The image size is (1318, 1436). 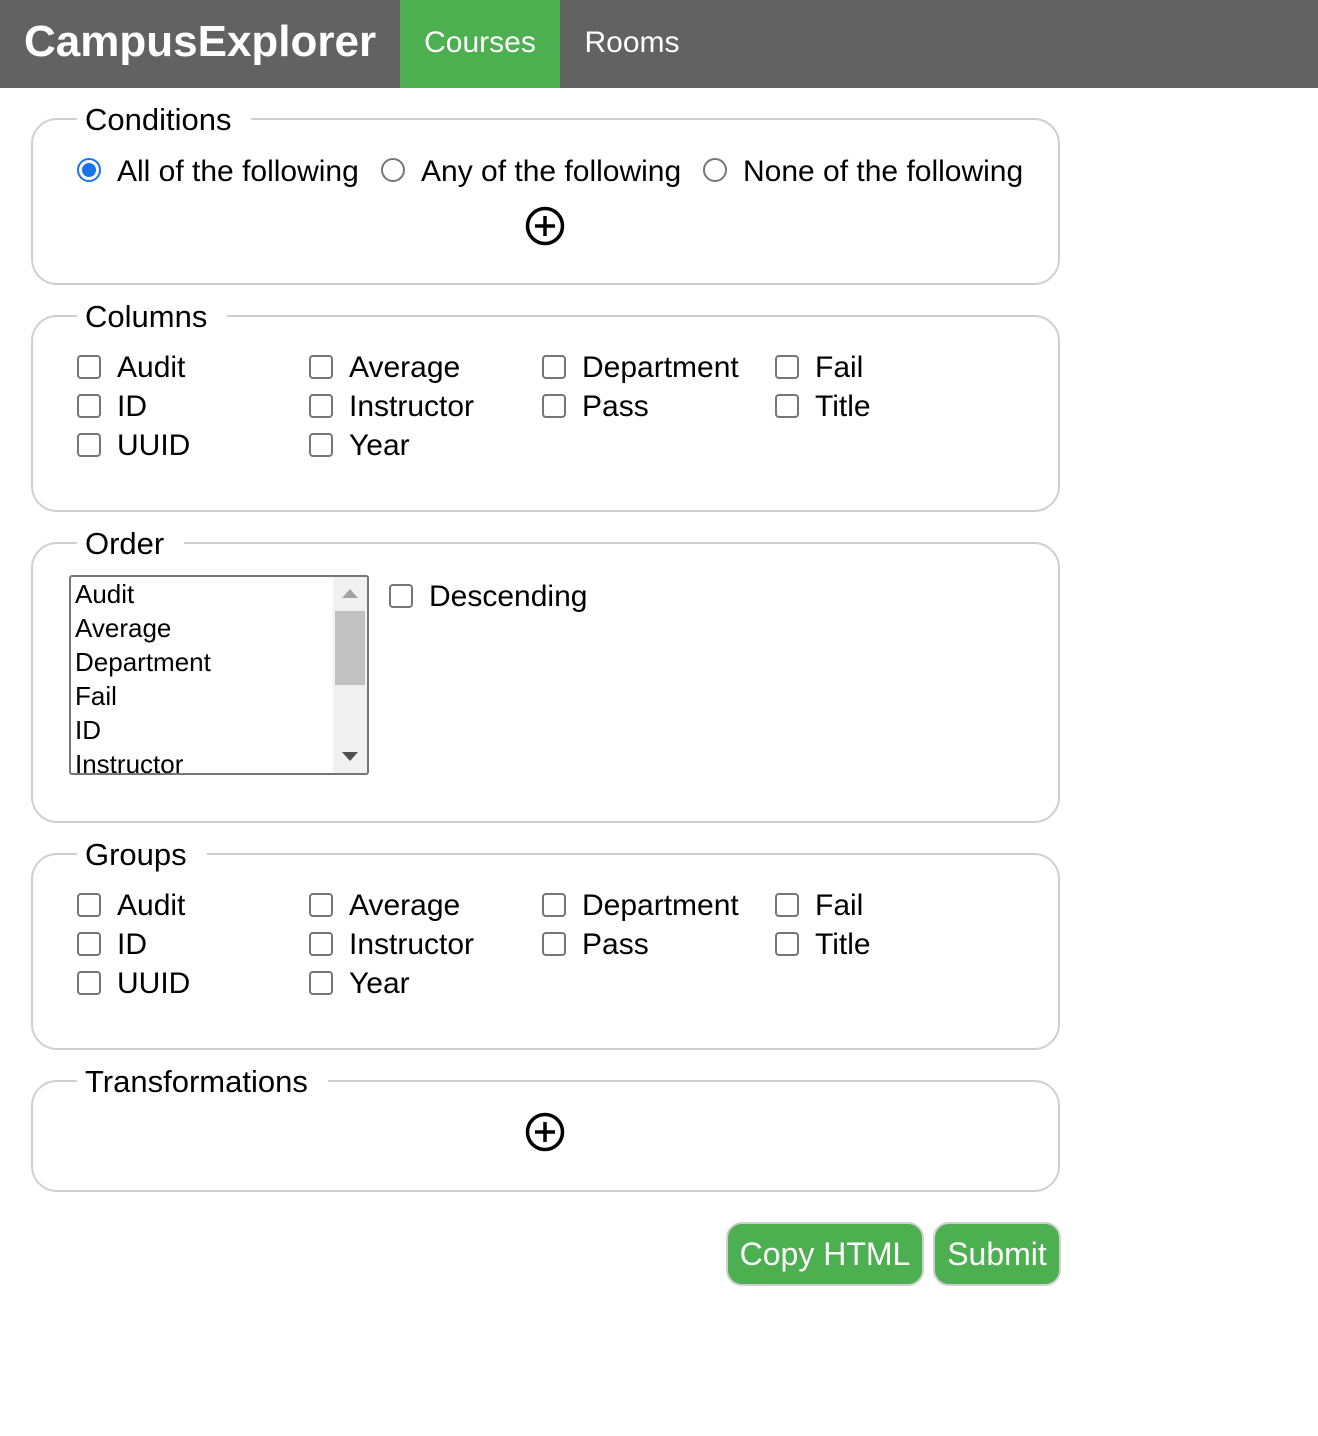 What do you see at coordinates (238, 171) in the screenshot?
I see `radio-all-label: All of the following` at bounding box center [238, 171].